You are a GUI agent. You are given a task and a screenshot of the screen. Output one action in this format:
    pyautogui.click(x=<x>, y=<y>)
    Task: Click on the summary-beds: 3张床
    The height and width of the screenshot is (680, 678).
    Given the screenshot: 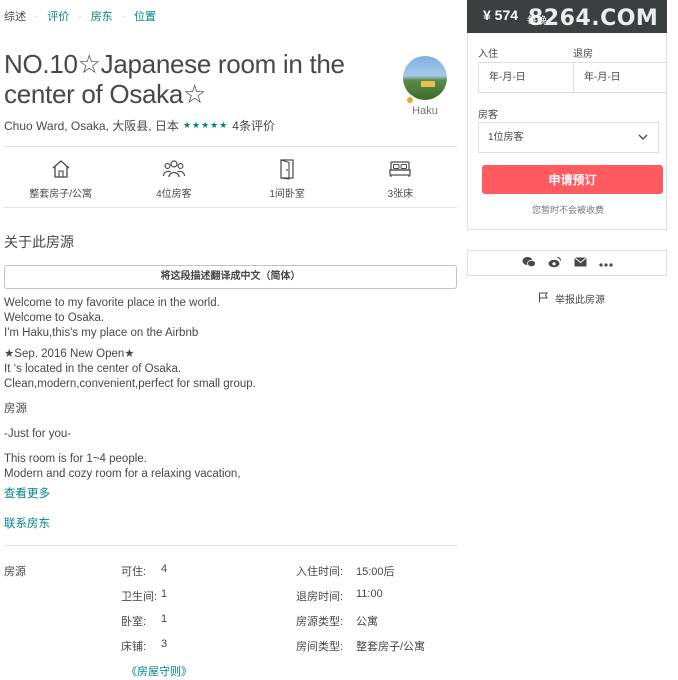 What is the action you would take?
    pyautogui.click(x=400, y=179)
    